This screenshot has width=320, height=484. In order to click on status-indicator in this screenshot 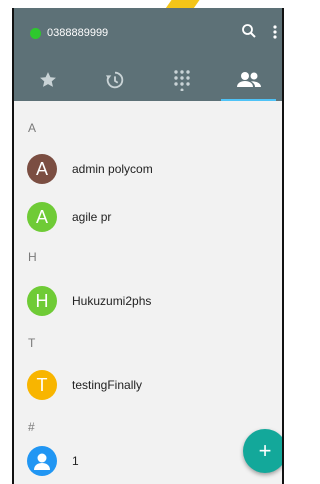, I will do `click(35, 33)`.